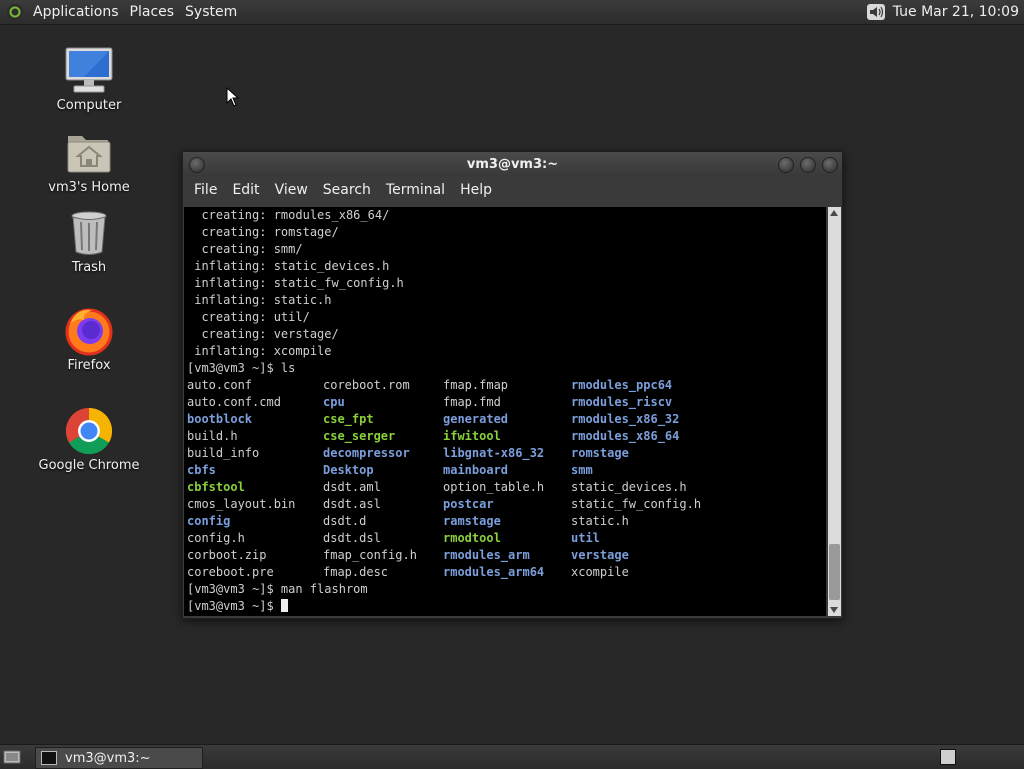  What do you see at coordinates (288, 215) in the screenshot?
I see `terminal-line: creating: rmodules_x86_64/` at bounding box center [288, 215].